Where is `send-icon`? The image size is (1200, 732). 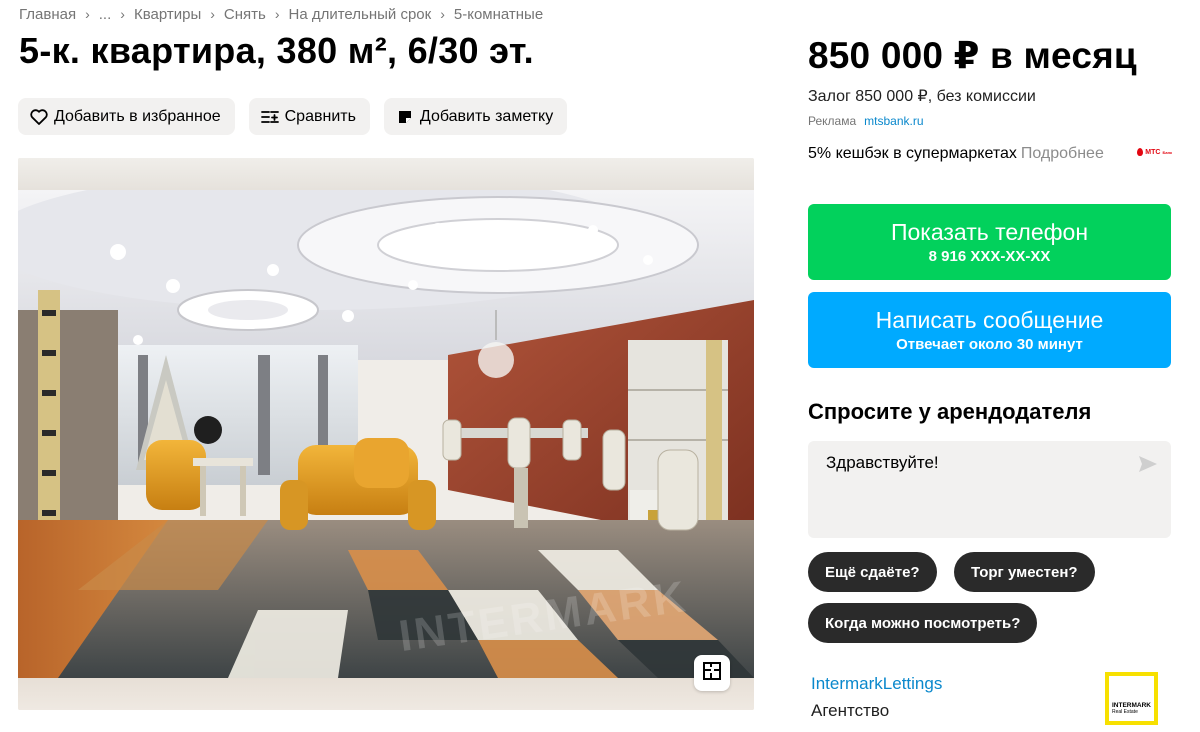 send-icon is located at coordinates (1148, 464).